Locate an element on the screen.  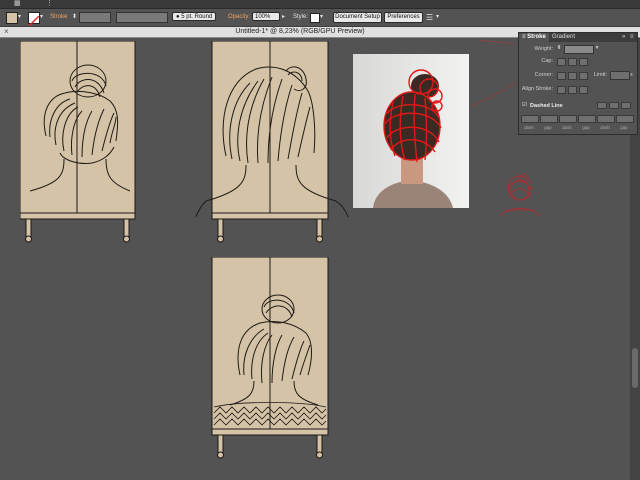
dashed-line-label: Dashed Line is located at coordinates (546, 106).